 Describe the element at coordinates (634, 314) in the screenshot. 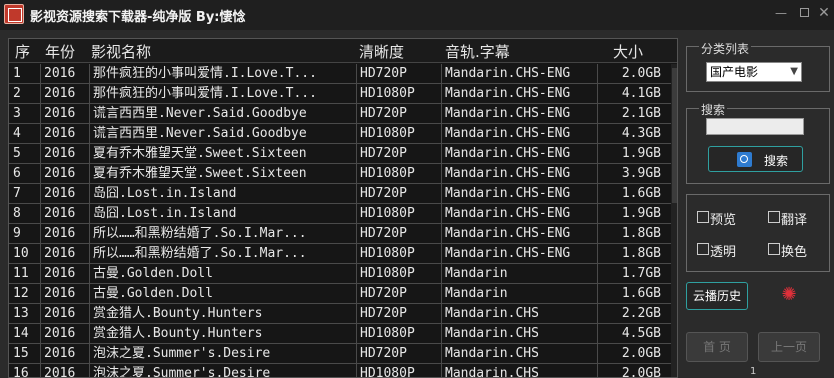

I see `row-size: 2.2GB` at that location.